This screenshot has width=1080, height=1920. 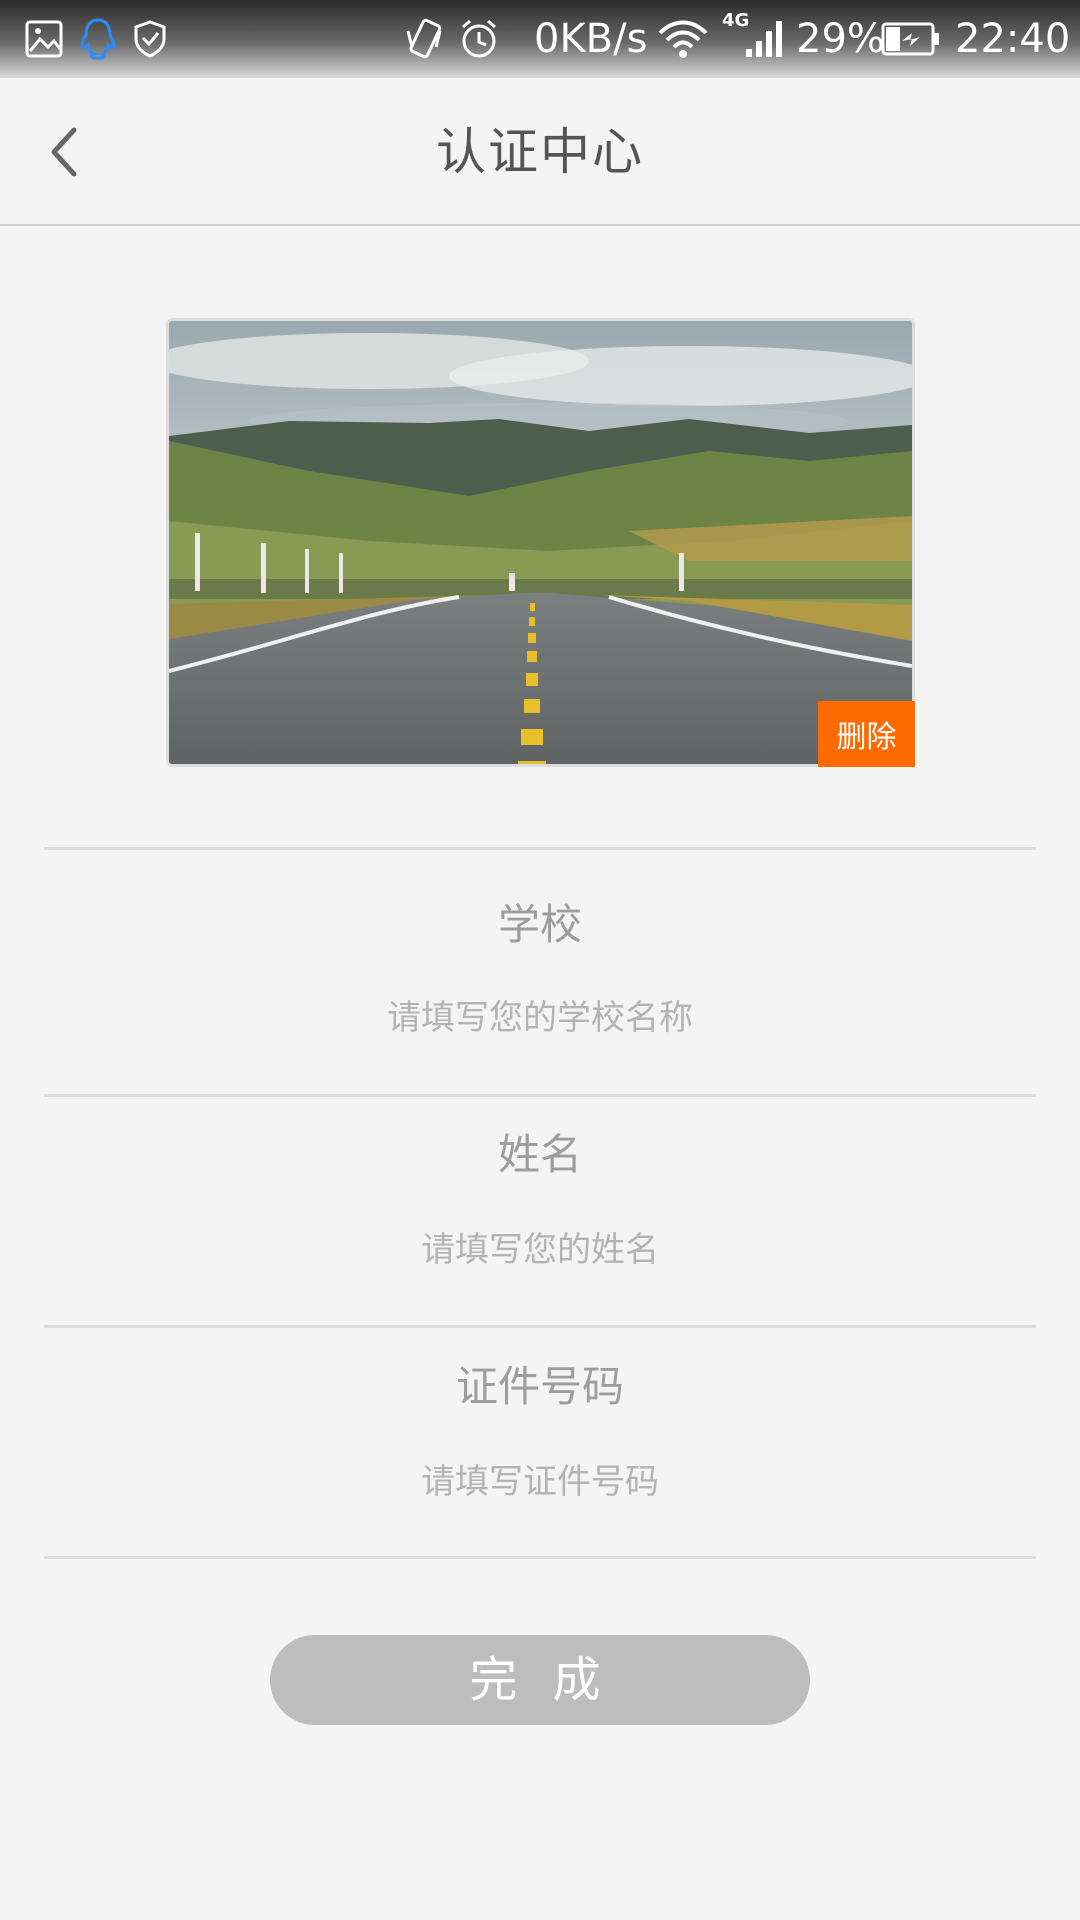 I want to click on signal-icon, so click(x=756, y=39).